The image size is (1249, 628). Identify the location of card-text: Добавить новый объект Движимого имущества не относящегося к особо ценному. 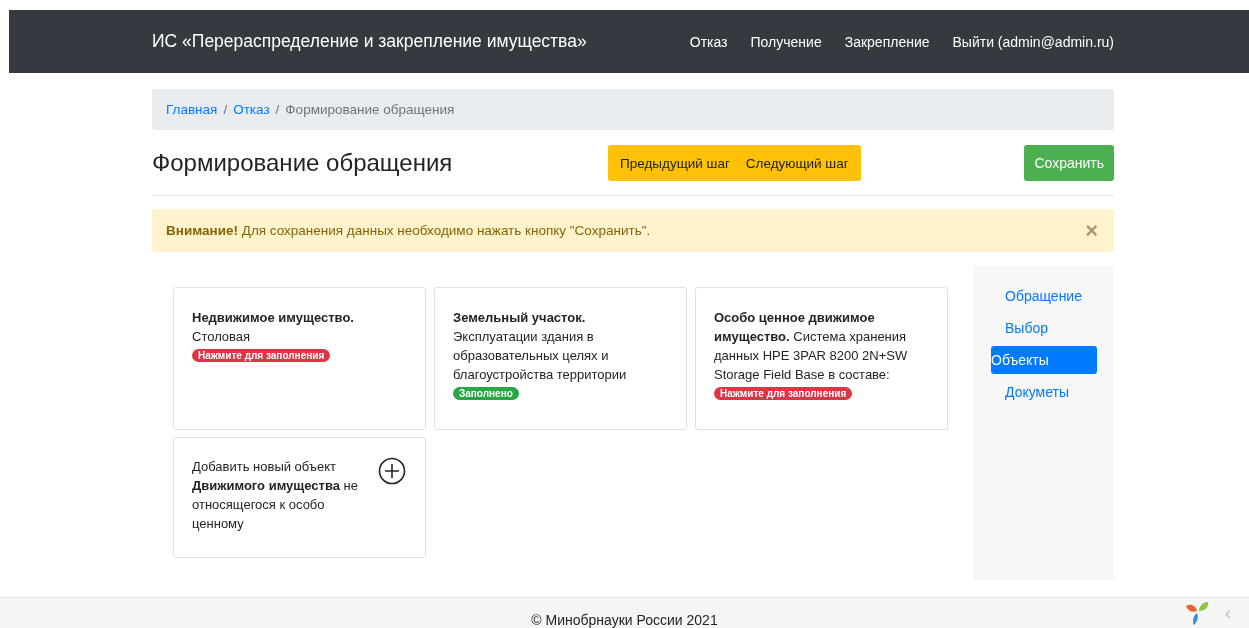
(275, 495).